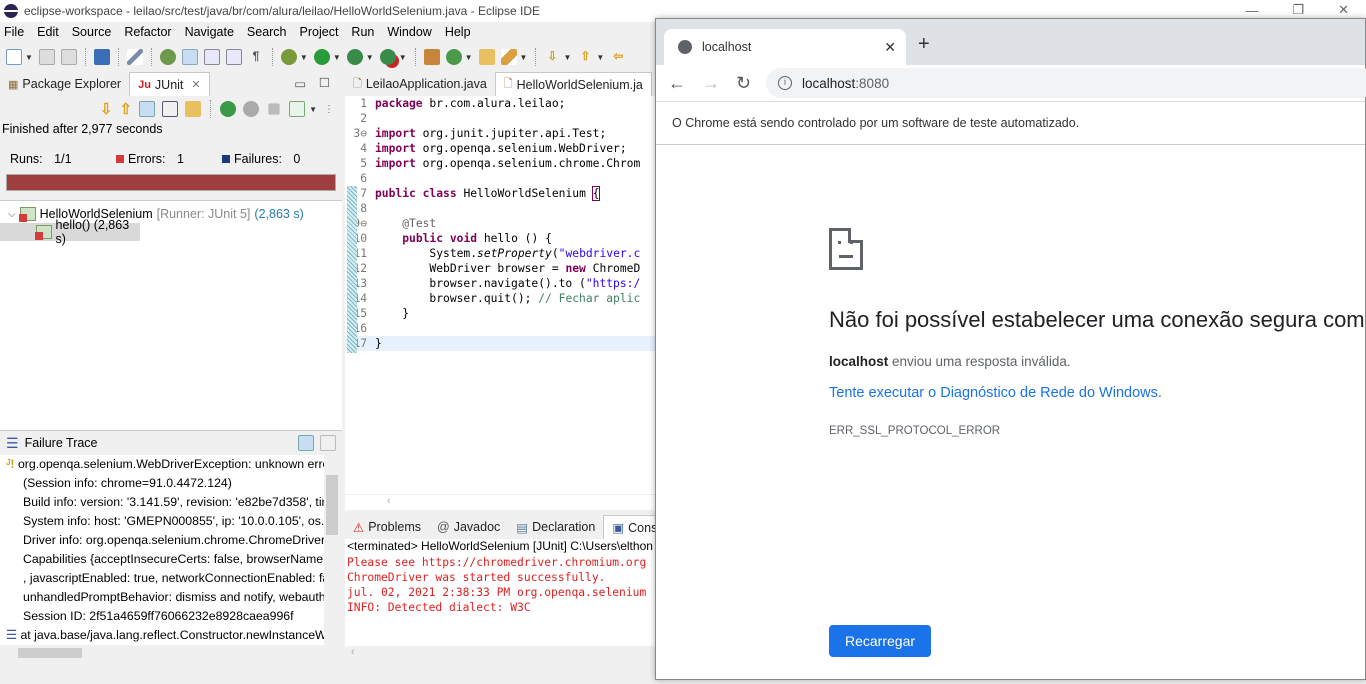 This screenshot has height=684, width=1366. Describe the element at coordinates (585, 57) in the screenshot. I see `prev-edit-icon: ⇧` at that location.